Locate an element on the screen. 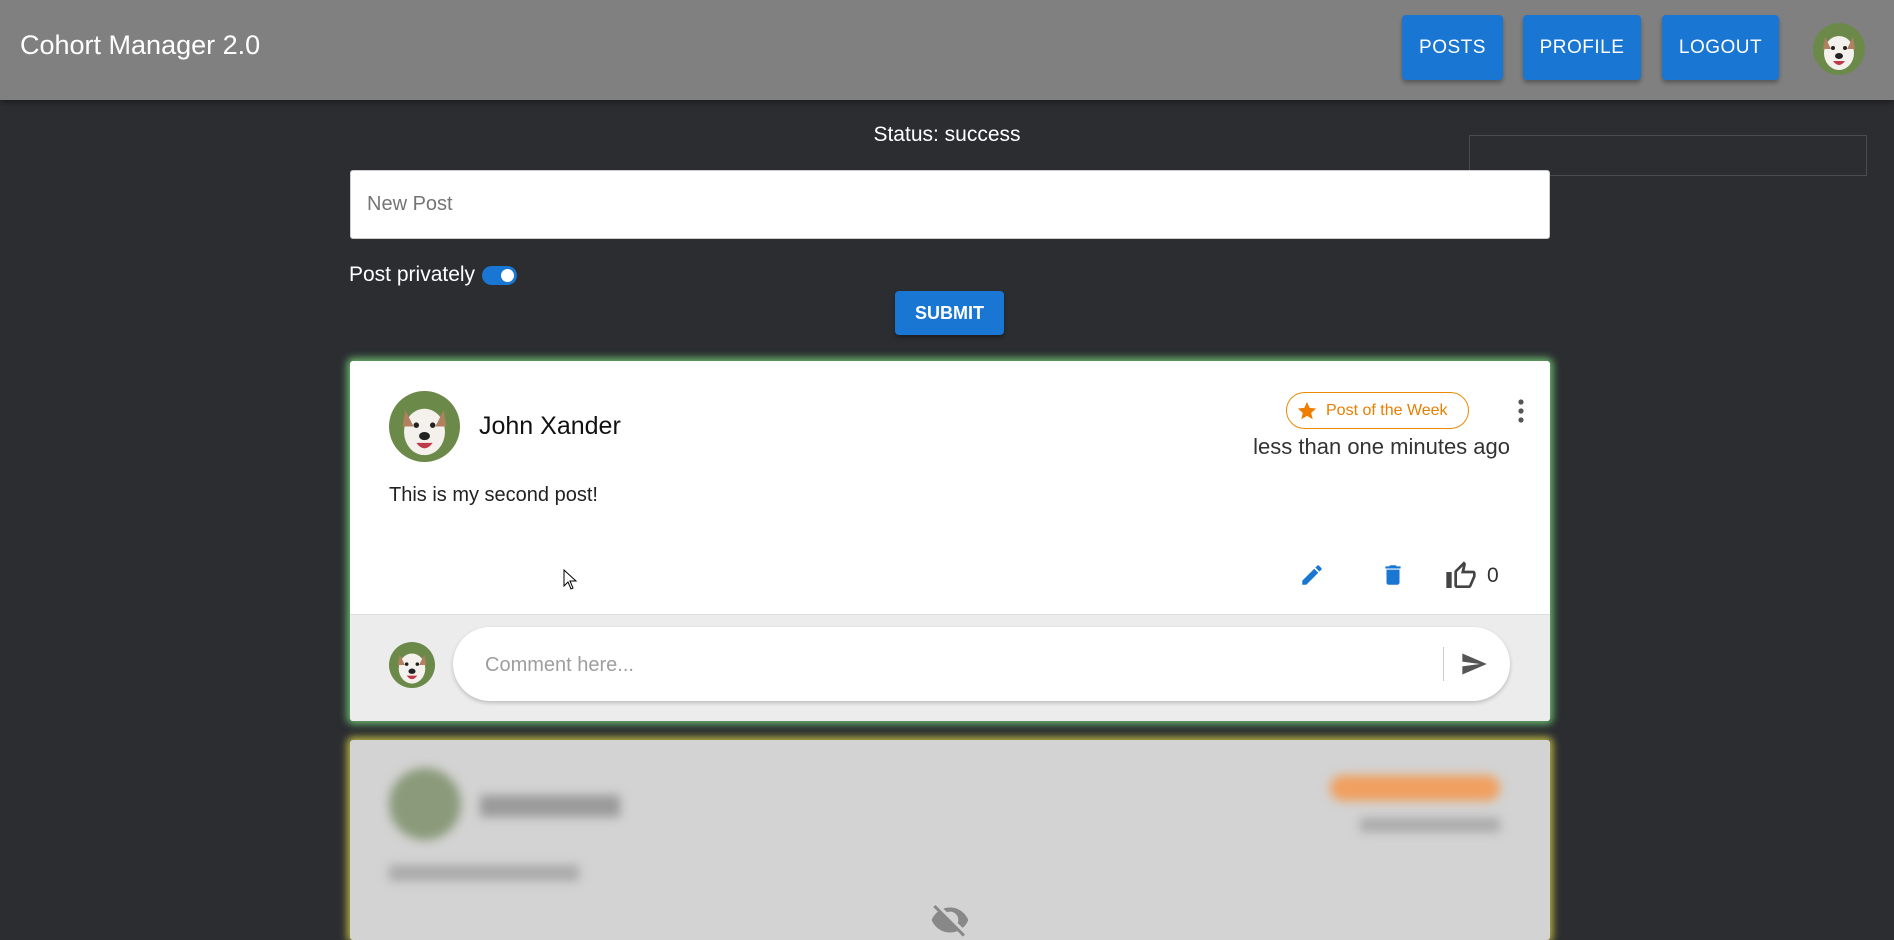 The width and height of the screenshot is (1894, 940). post-privately-toggle is located at coordinates (499, 275).